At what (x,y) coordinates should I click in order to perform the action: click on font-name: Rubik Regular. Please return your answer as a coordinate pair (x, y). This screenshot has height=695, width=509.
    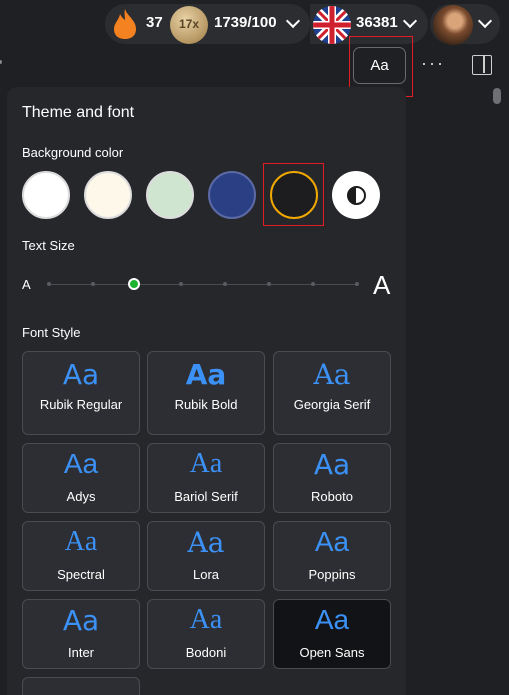
    Looking at the image, I should click on (81, 404).